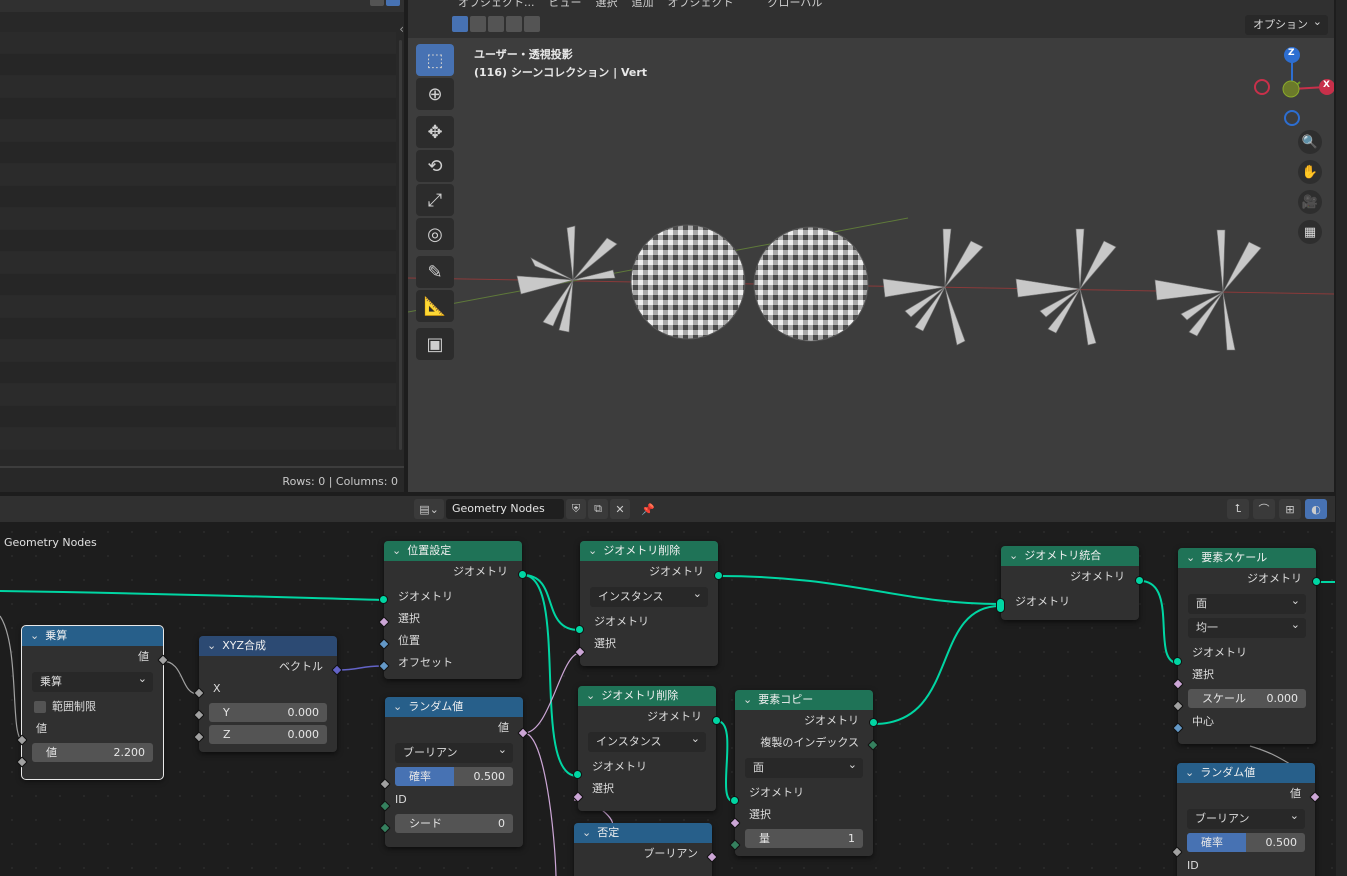 The width and height of the screenshot is (1347, 876). I want to click on node-header: 要素コピー, so click(804, 700).